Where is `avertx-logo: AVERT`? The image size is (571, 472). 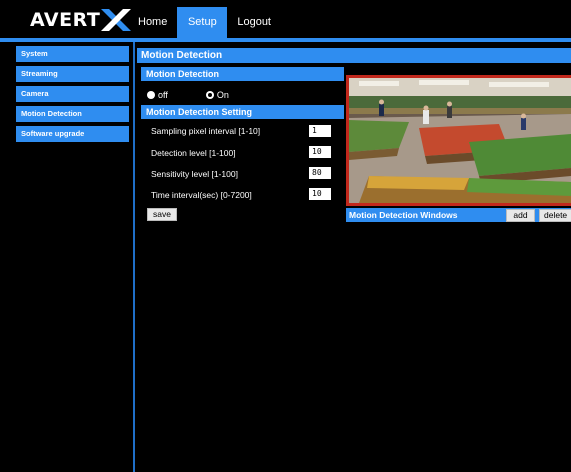 avertx-logo: AVERT is located at coordinates (81, 20).